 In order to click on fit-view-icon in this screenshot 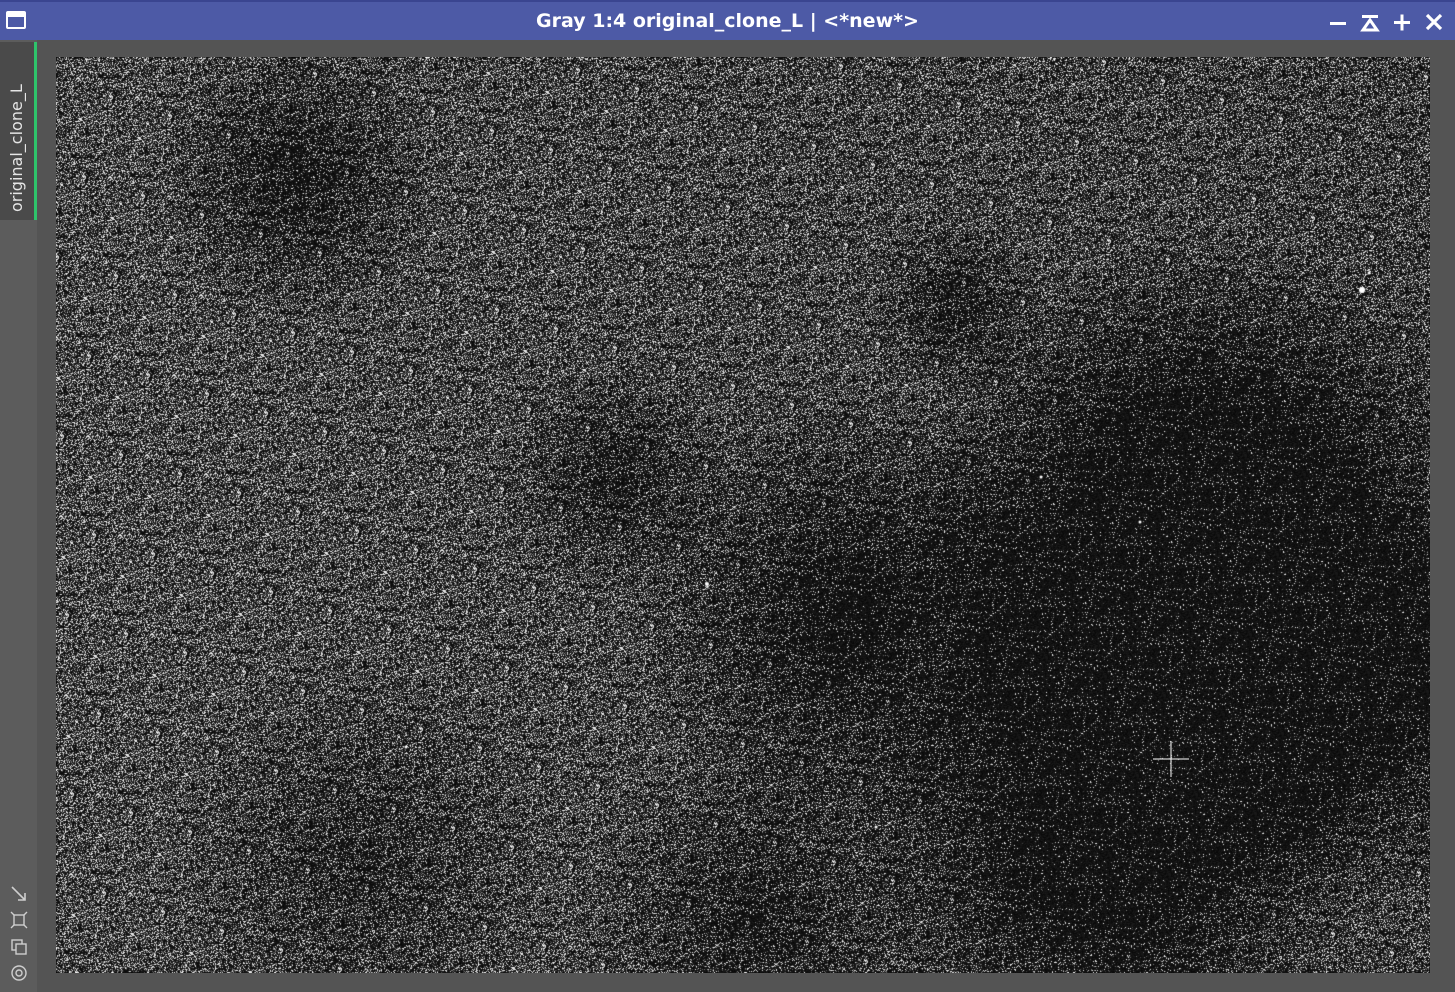, I will do `click(19, 920)`.